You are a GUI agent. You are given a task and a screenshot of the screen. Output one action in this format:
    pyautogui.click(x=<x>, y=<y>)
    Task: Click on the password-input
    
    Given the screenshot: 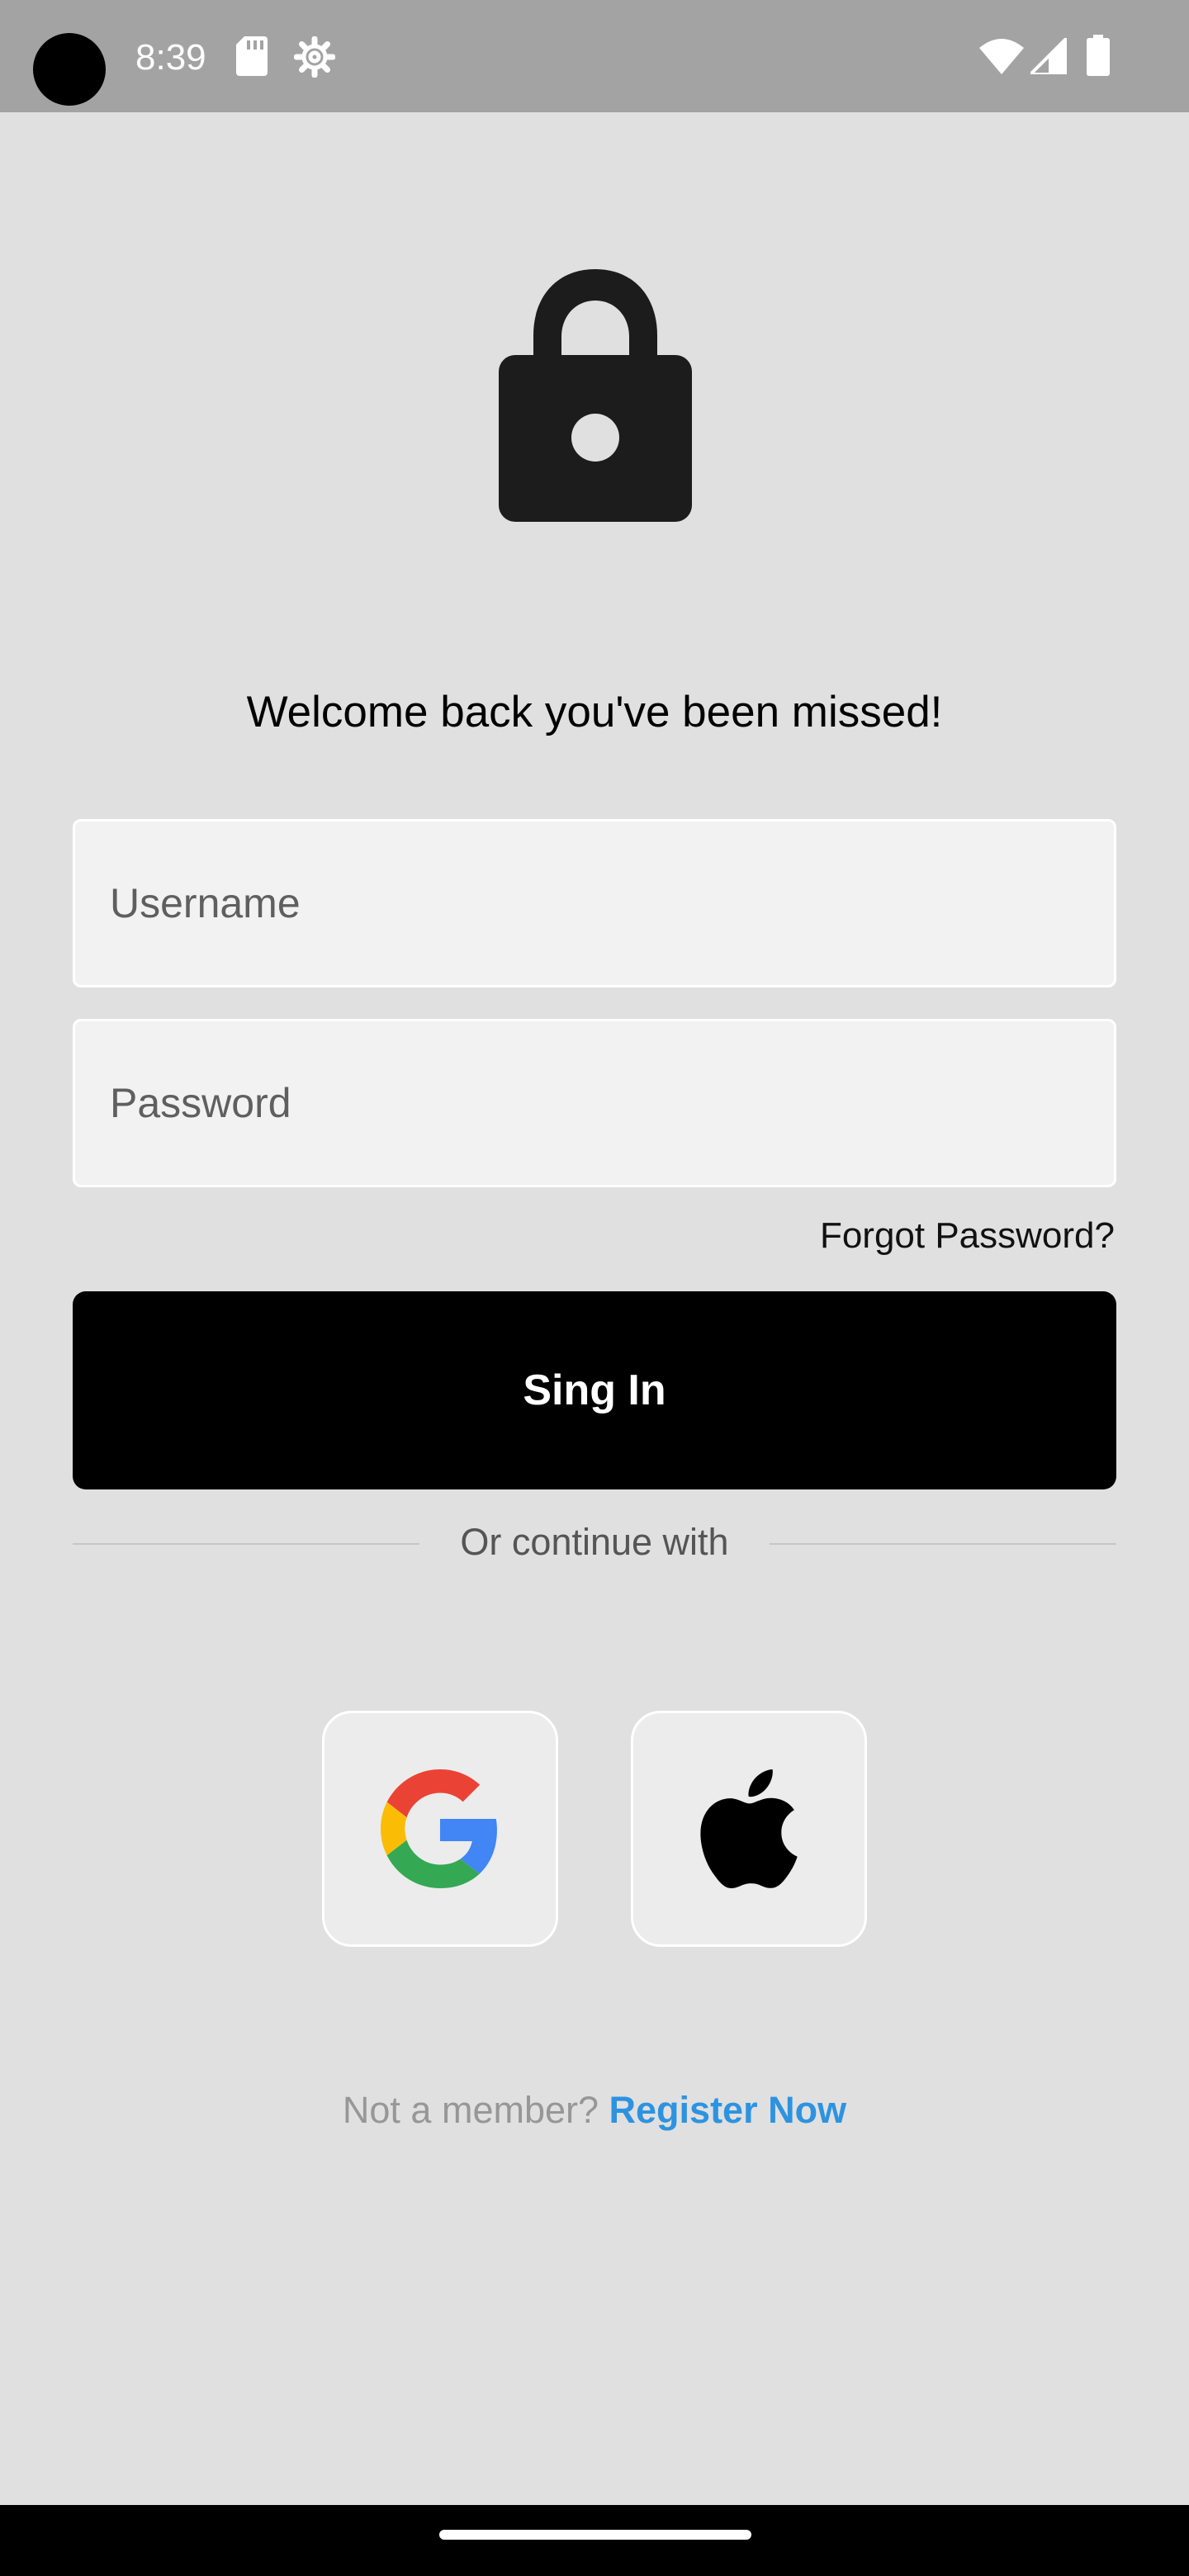 What is the action you would take?
    pyautogui.click(x=594, y=1103)
    